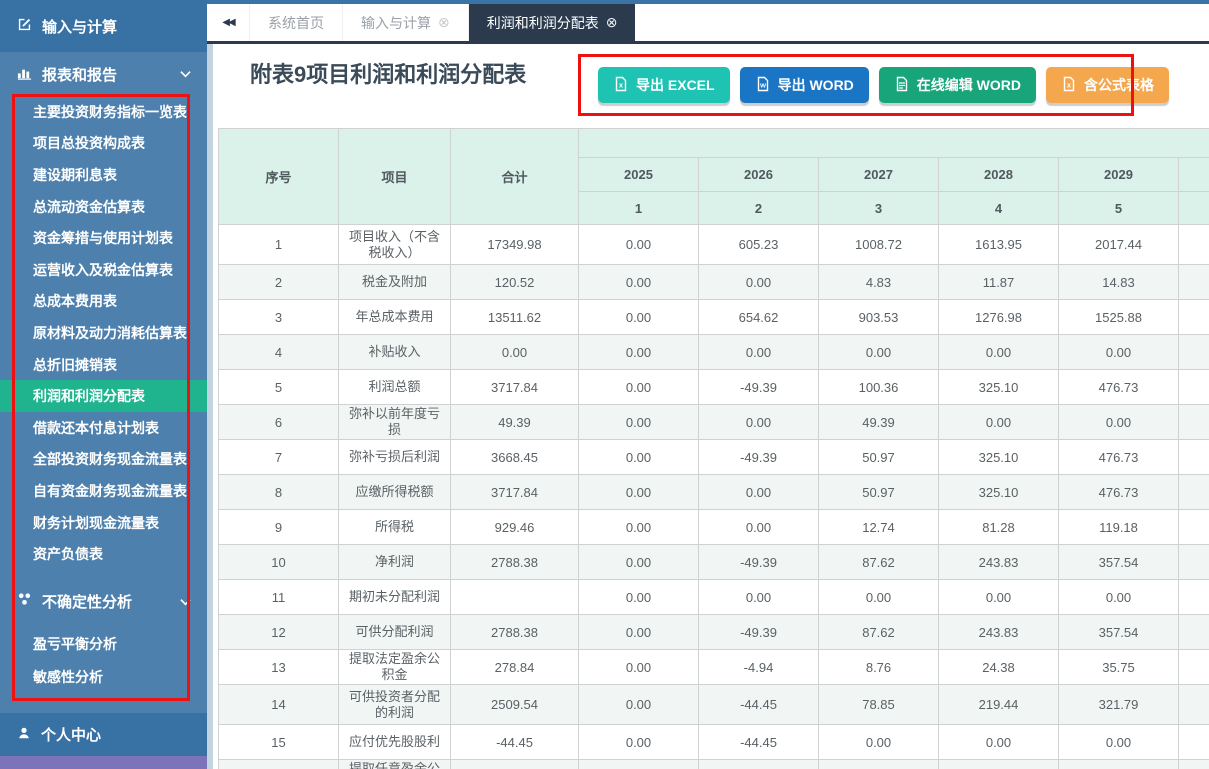 Image resolution: width=1209 pixels, height=769 pixels. What do you see at coordinates (1108, 85) in the screenshot?
I see `formula-table-button: x 含公式表格` at bounding box center [1108, 85].